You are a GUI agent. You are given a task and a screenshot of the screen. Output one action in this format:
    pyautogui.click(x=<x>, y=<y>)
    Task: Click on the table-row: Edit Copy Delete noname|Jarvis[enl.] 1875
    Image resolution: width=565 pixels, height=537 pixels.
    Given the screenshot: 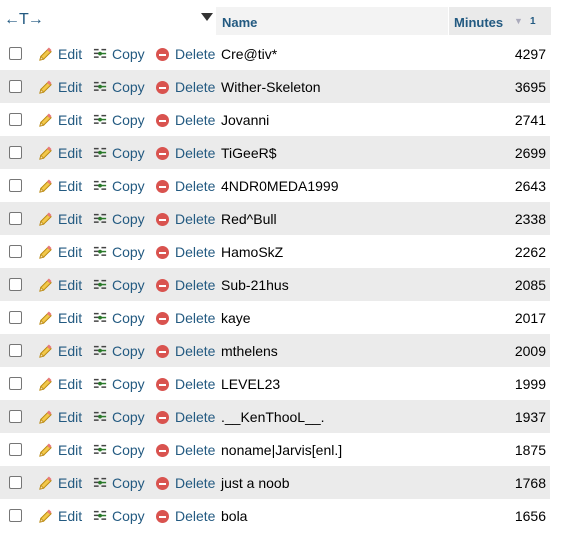 What is the action you would take?
    pyautogui.click(x=275, y=449)
    